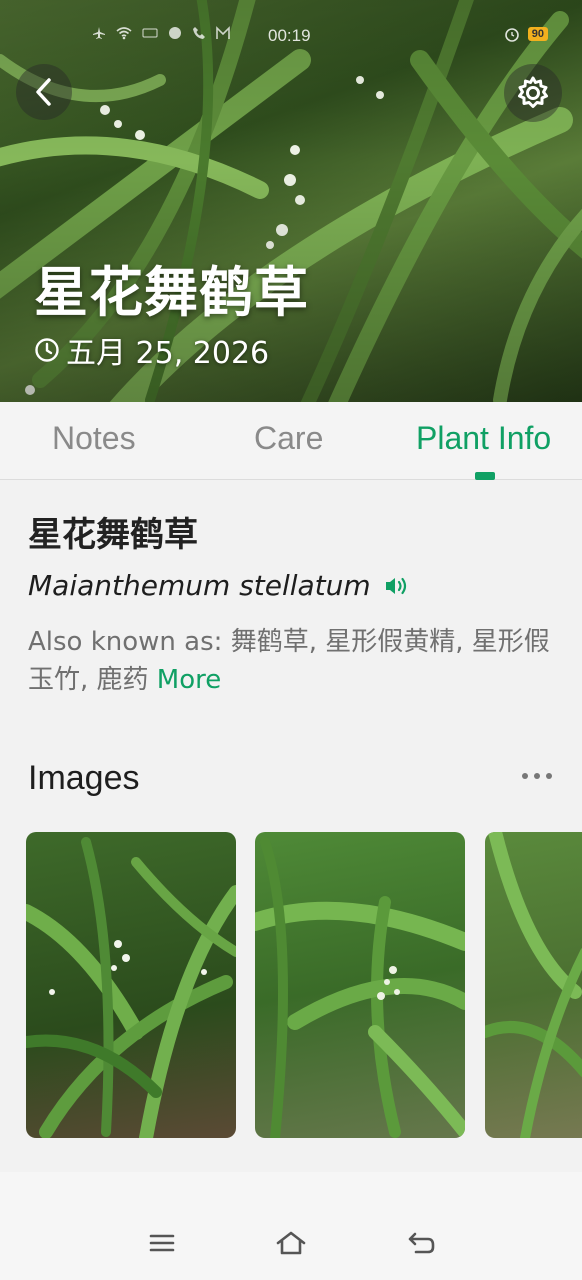  Describe the element at coordinates (124, 33) in the screenshot. I see `wifi-icon` at that location.